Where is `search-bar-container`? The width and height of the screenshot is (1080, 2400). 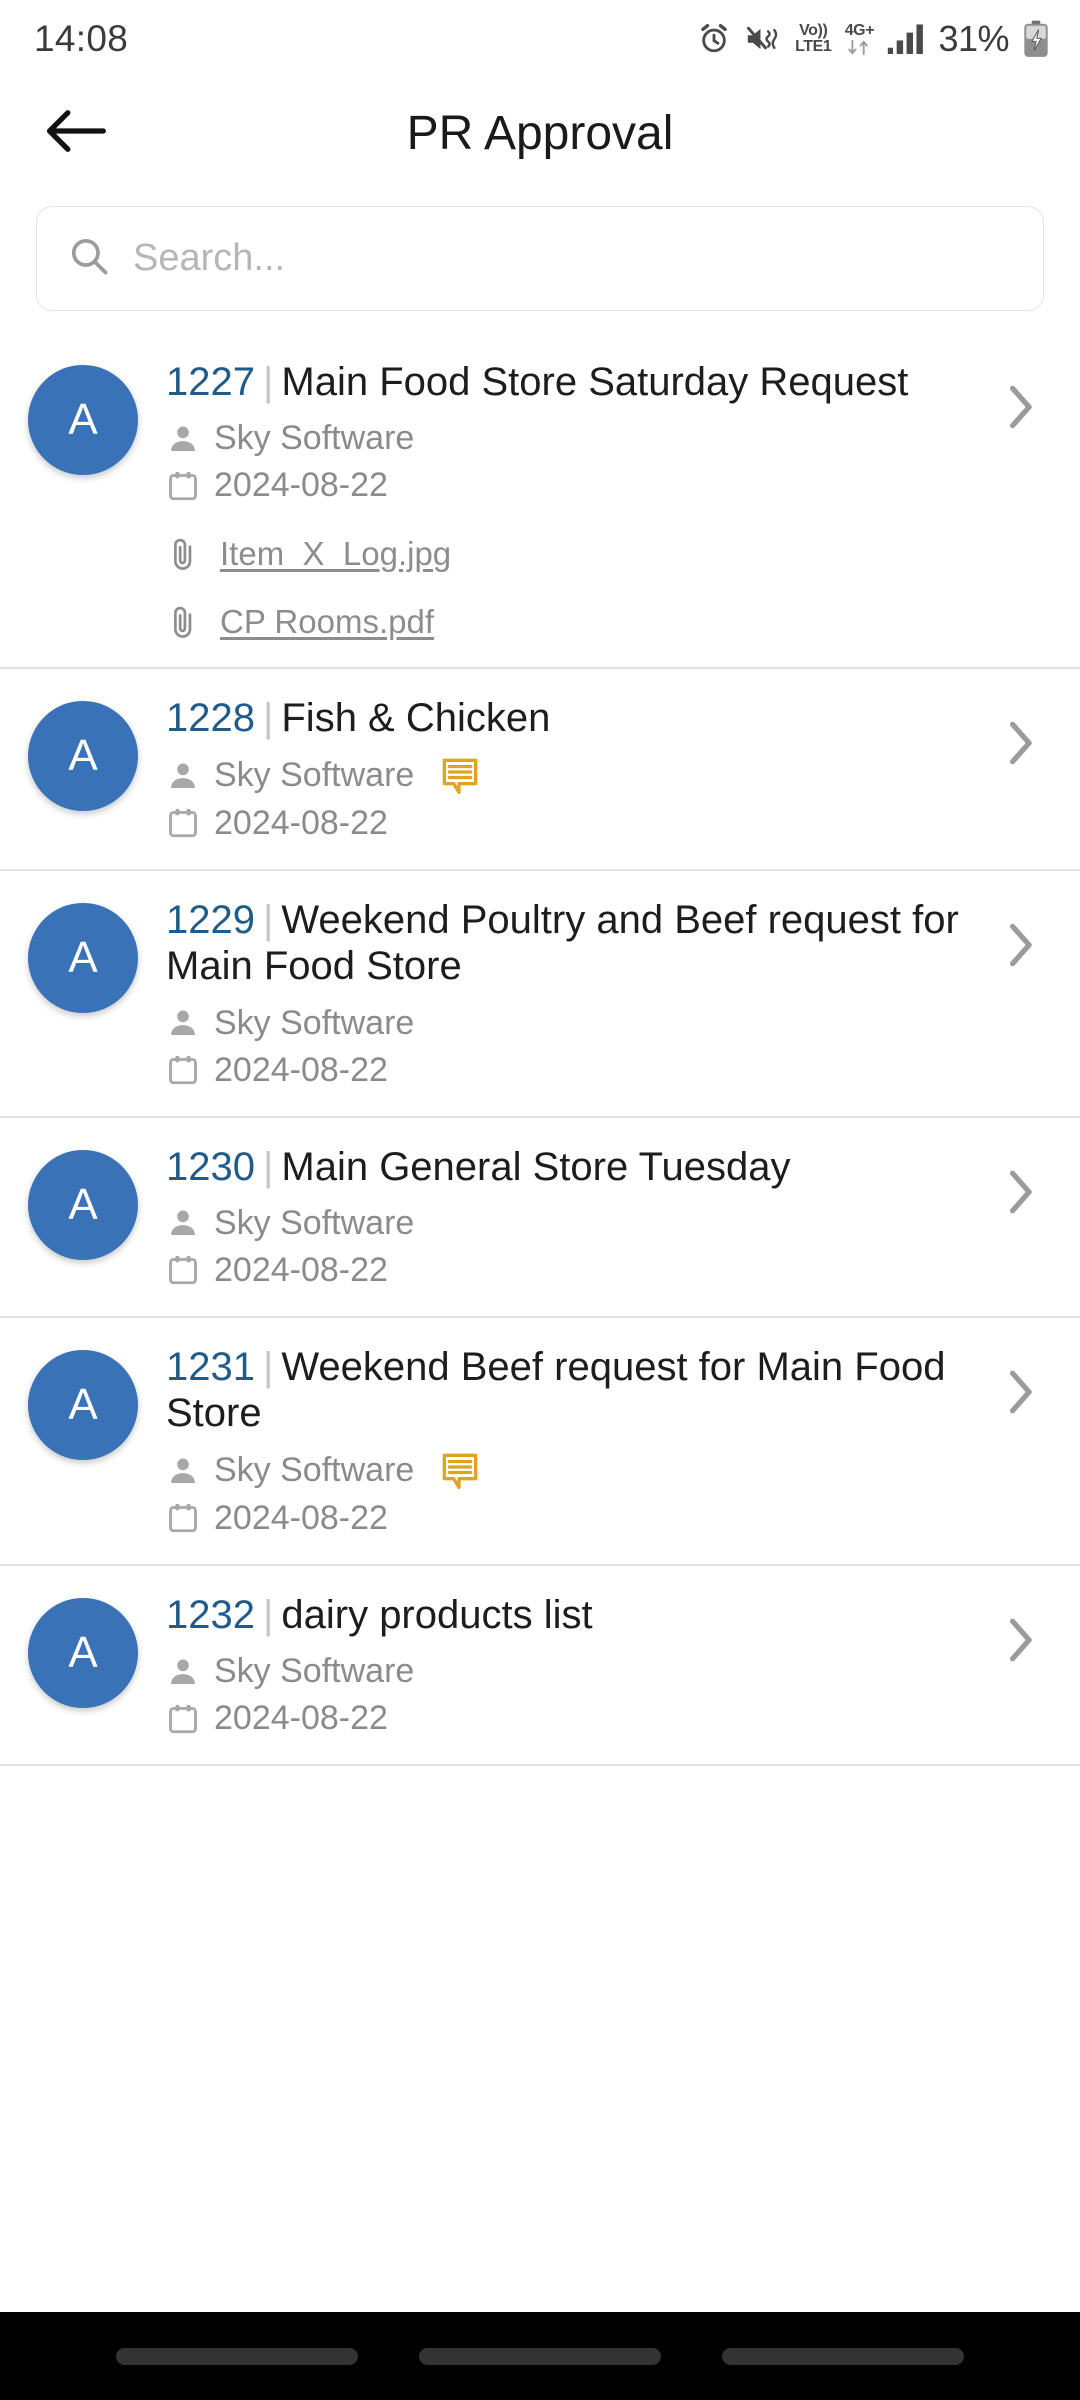 search-bar-container is located at coordinates (540, 260).